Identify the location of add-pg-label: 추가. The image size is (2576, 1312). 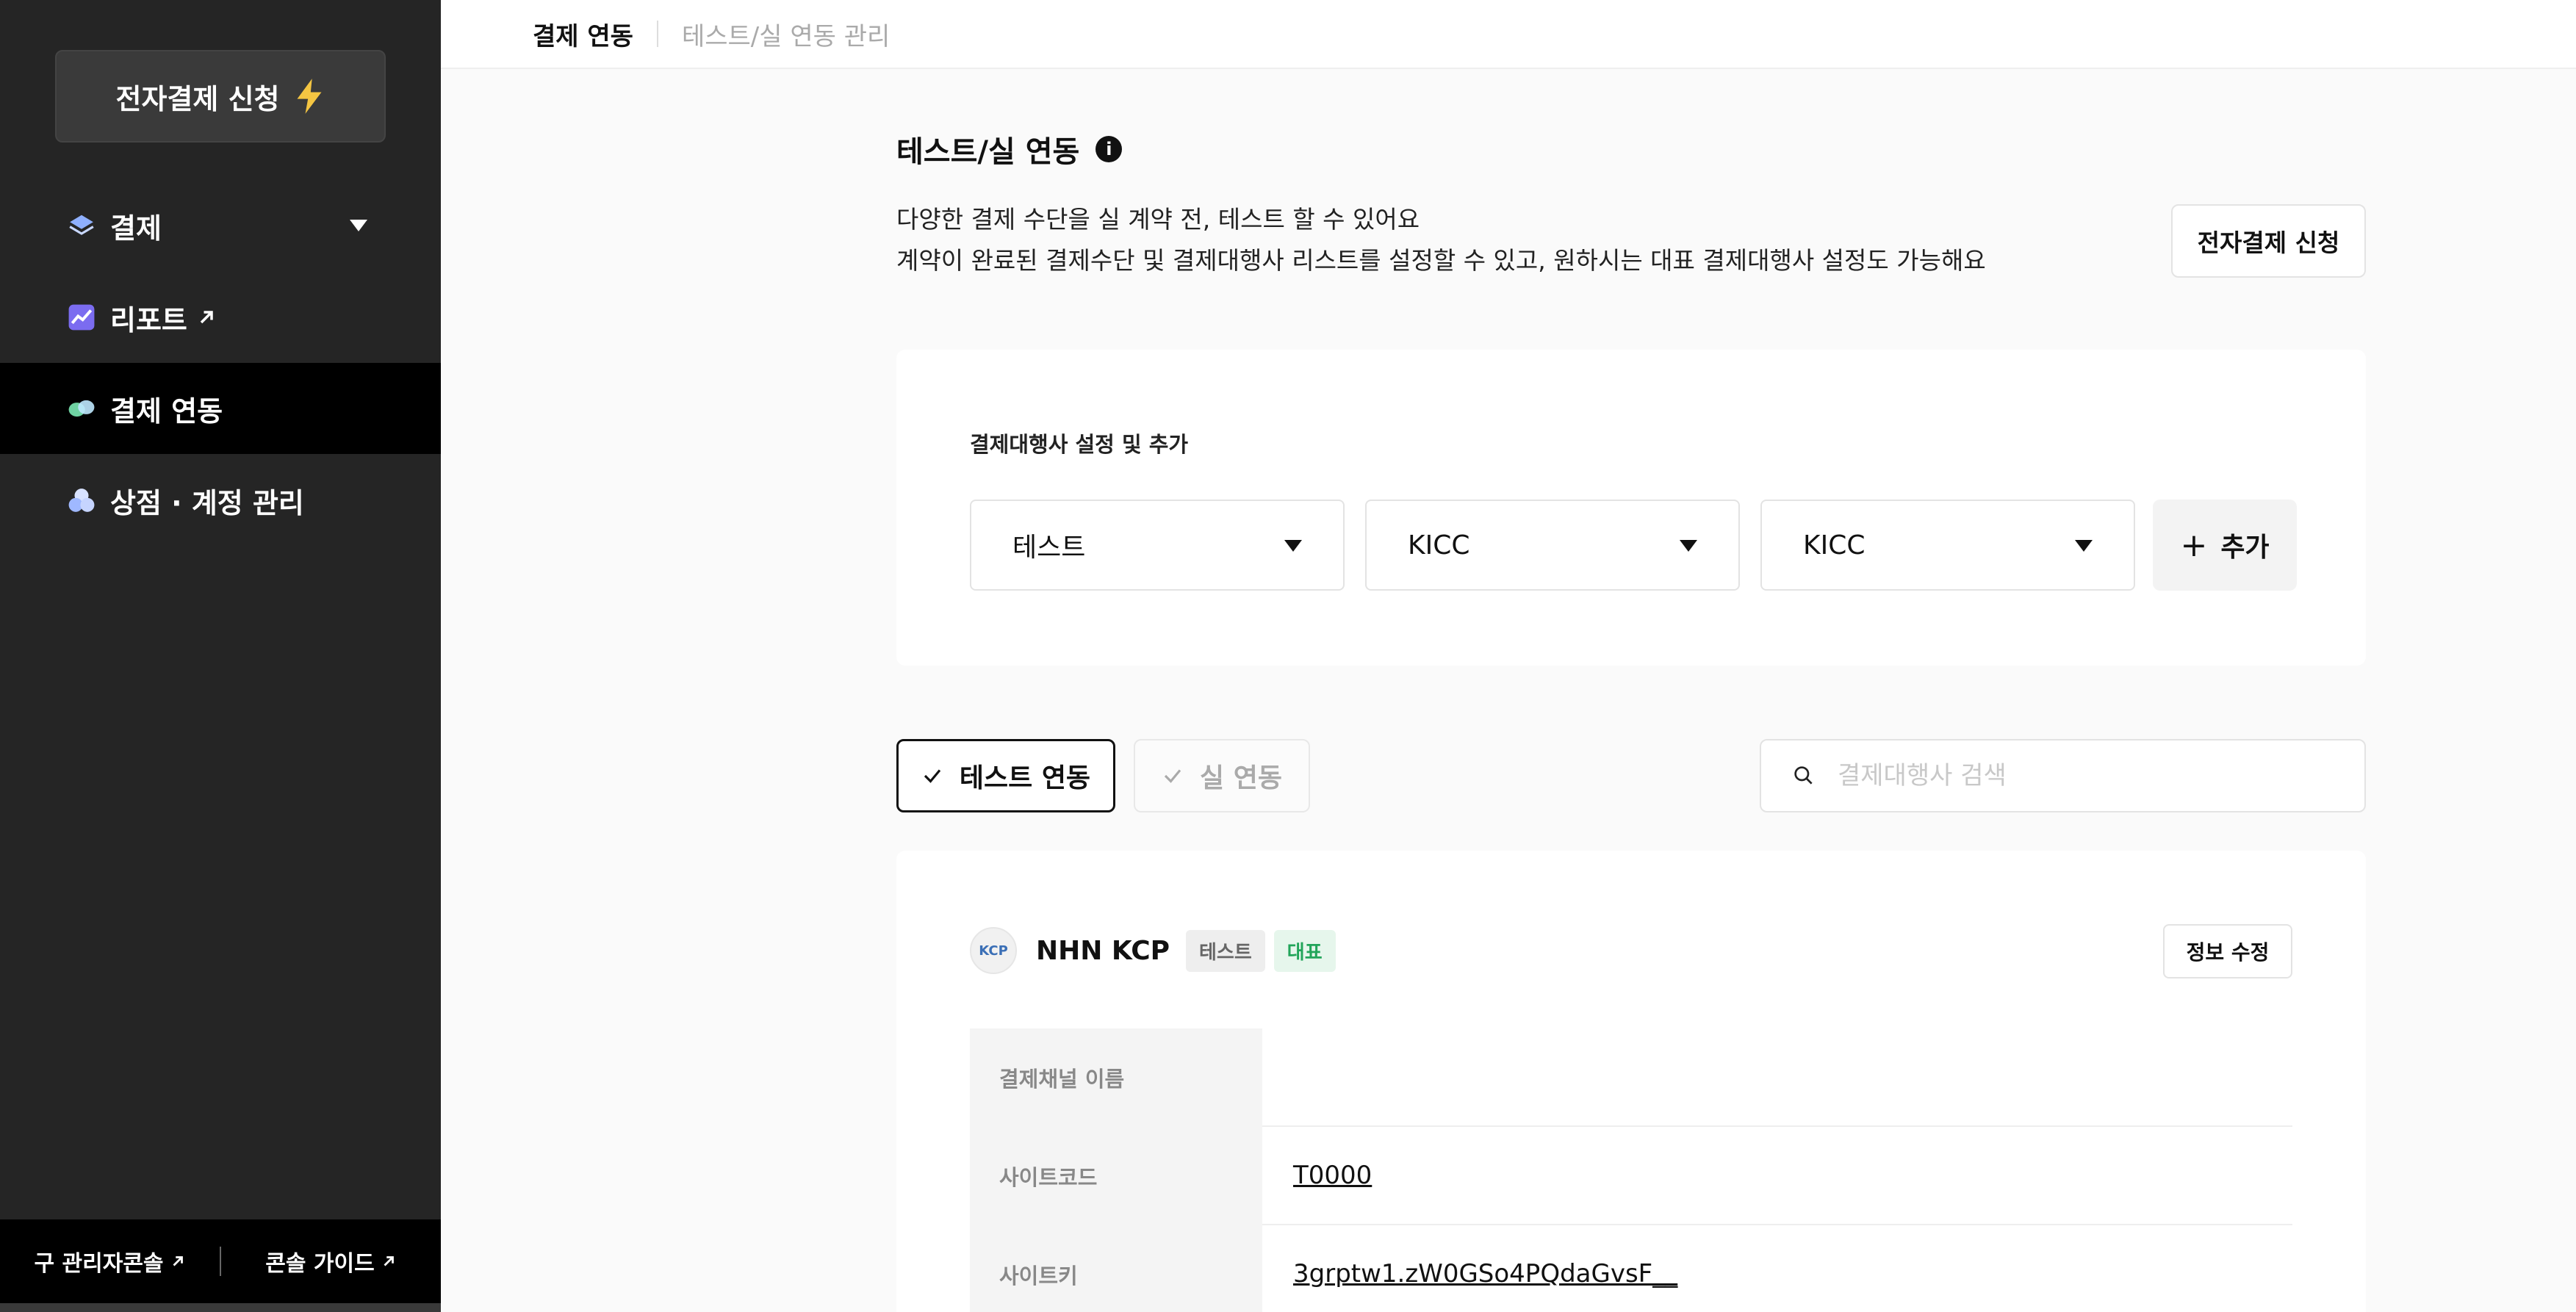
(2245, 548).